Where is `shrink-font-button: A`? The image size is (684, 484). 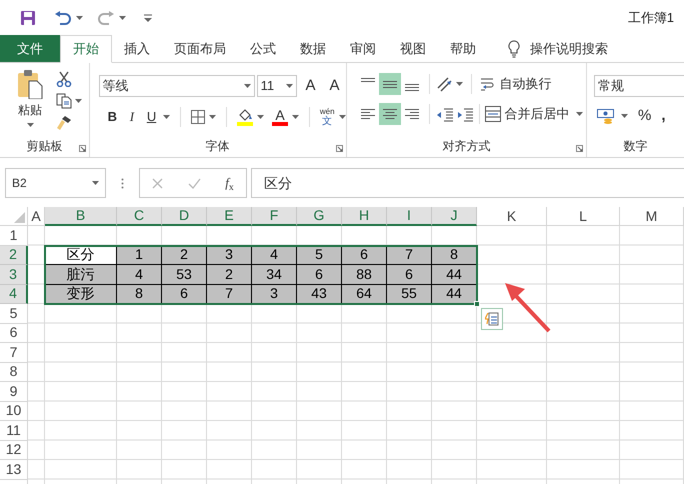
shrink-font-button: A is located at coordinates (334, 86).